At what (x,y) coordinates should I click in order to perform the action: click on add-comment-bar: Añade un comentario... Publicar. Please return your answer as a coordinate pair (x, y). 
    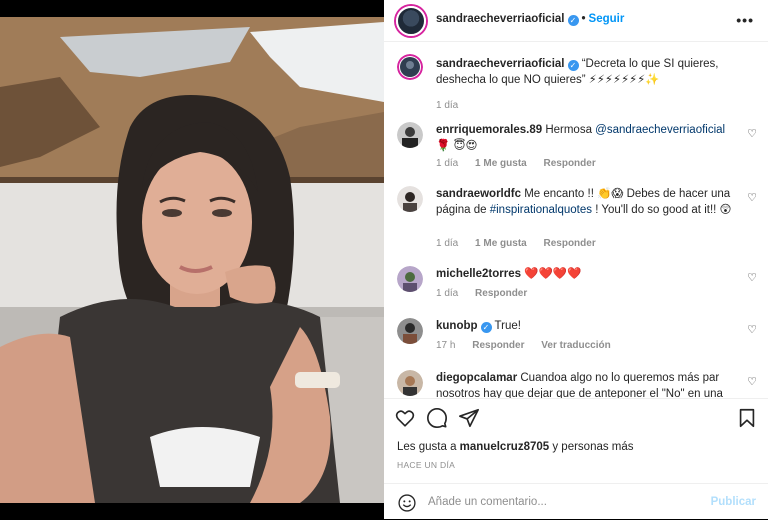
    Looking at the image, I should click on (576, 501).